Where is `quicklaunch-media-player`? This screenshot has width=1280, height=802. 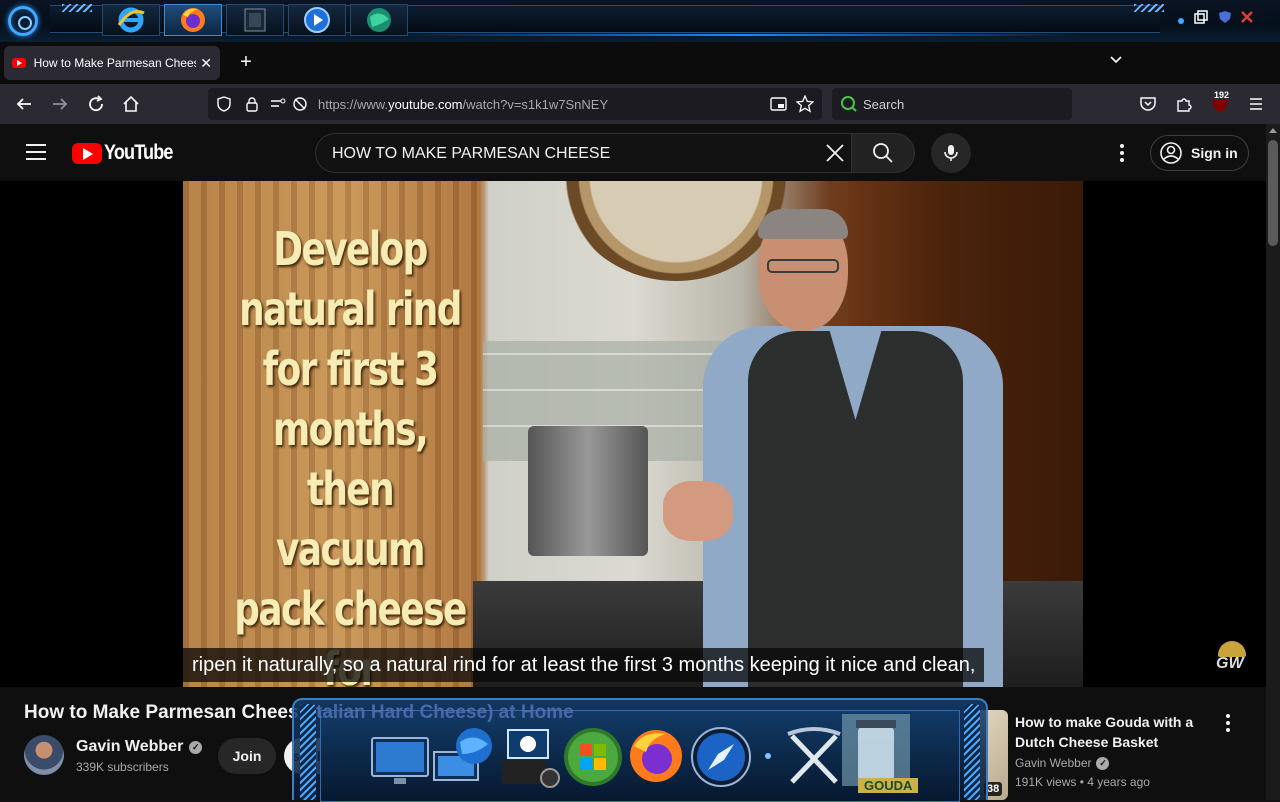 quicklaunch-media-player is located at coordinates (317, 20).